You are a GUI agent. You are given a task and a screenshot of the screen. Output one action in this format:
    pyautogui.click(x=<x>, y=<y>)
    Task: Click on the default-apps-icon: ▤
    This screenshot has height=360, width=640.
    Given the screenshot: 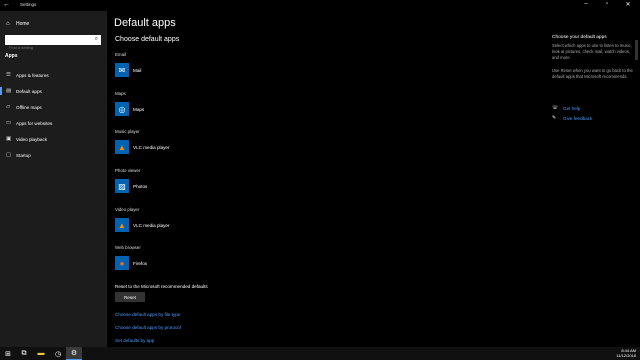 What is the action you would take?
    pyautogui.click(x=9, y=91)
    